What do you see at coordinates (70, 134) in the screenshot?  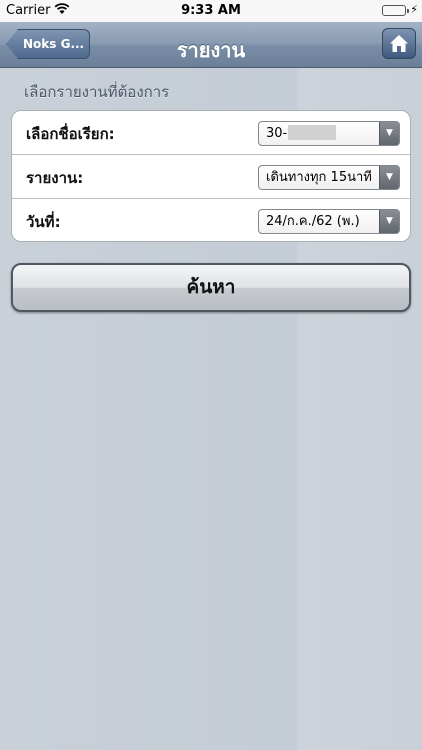 I see `vehicle-label: เลือกชื่อเรียก:` at bounding box center [70, 134].